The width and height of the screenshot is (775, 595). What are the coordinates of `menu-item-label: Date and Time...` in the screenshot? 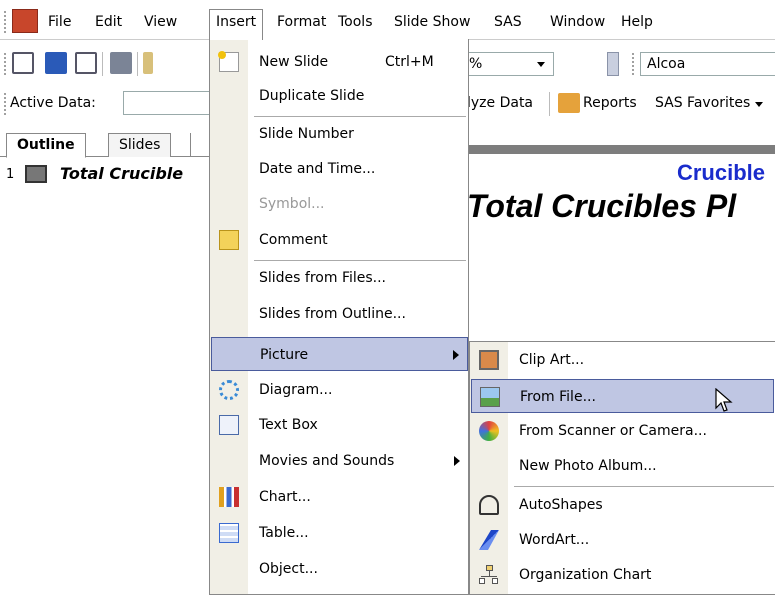 It's located at (317, 169).